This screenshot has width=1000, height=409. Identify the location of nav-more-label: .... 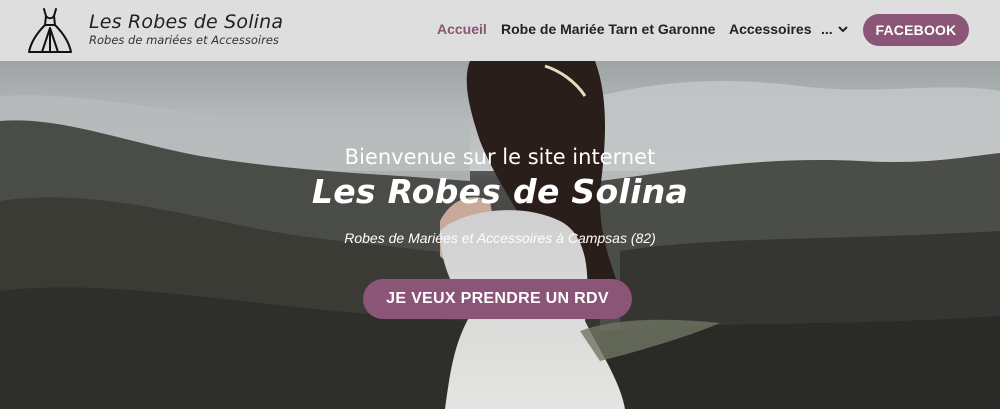
(827, 29).